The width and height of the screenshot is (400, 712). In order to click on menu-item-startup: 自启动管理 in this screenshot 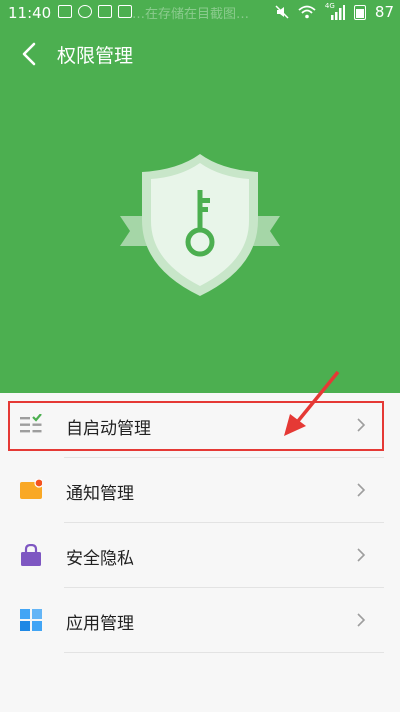, I will do `click(200, 425)`.